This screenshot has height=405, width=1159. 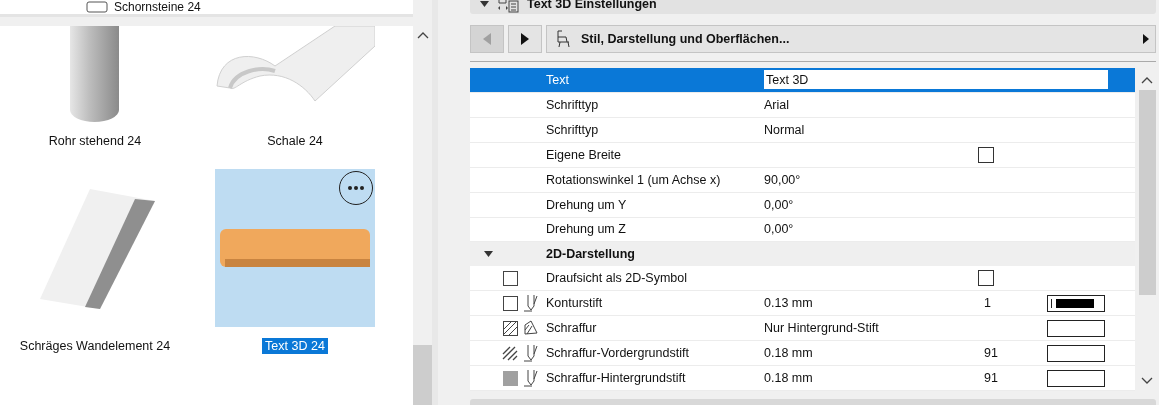 What do you see at coordinates (783, 179) in the screenshot?
I see `parameter-value: 90,00°` at bounding box center [783, 179].